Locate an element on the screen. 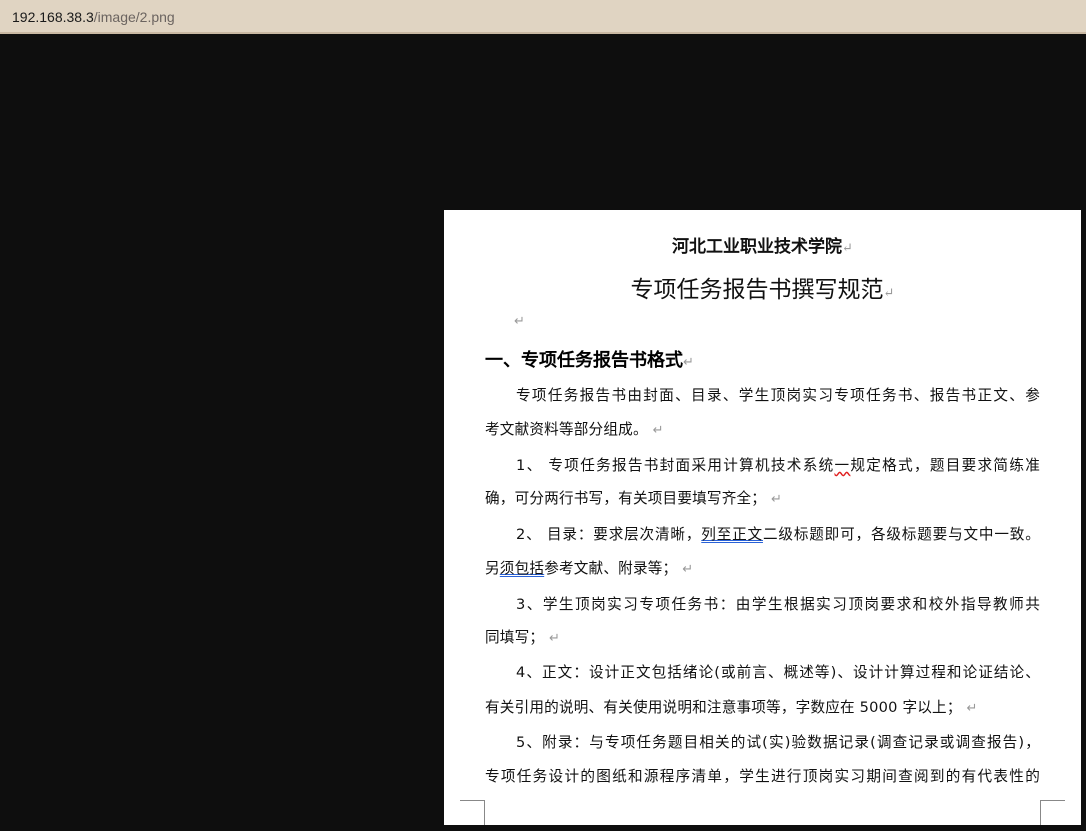  line-text: 二级标题即可，各级标题要与文中一致。 is located at coordinates (901, 534).